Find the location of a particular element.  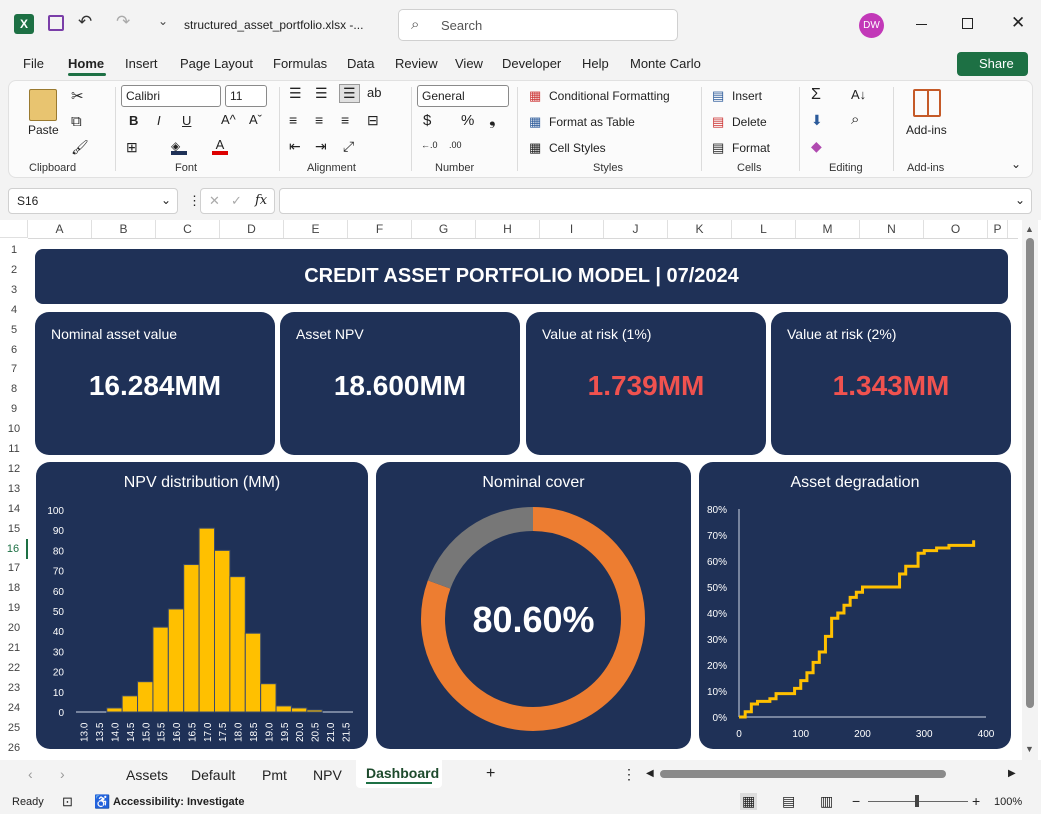

row-header: 11 is located at coordinates (14, 449).